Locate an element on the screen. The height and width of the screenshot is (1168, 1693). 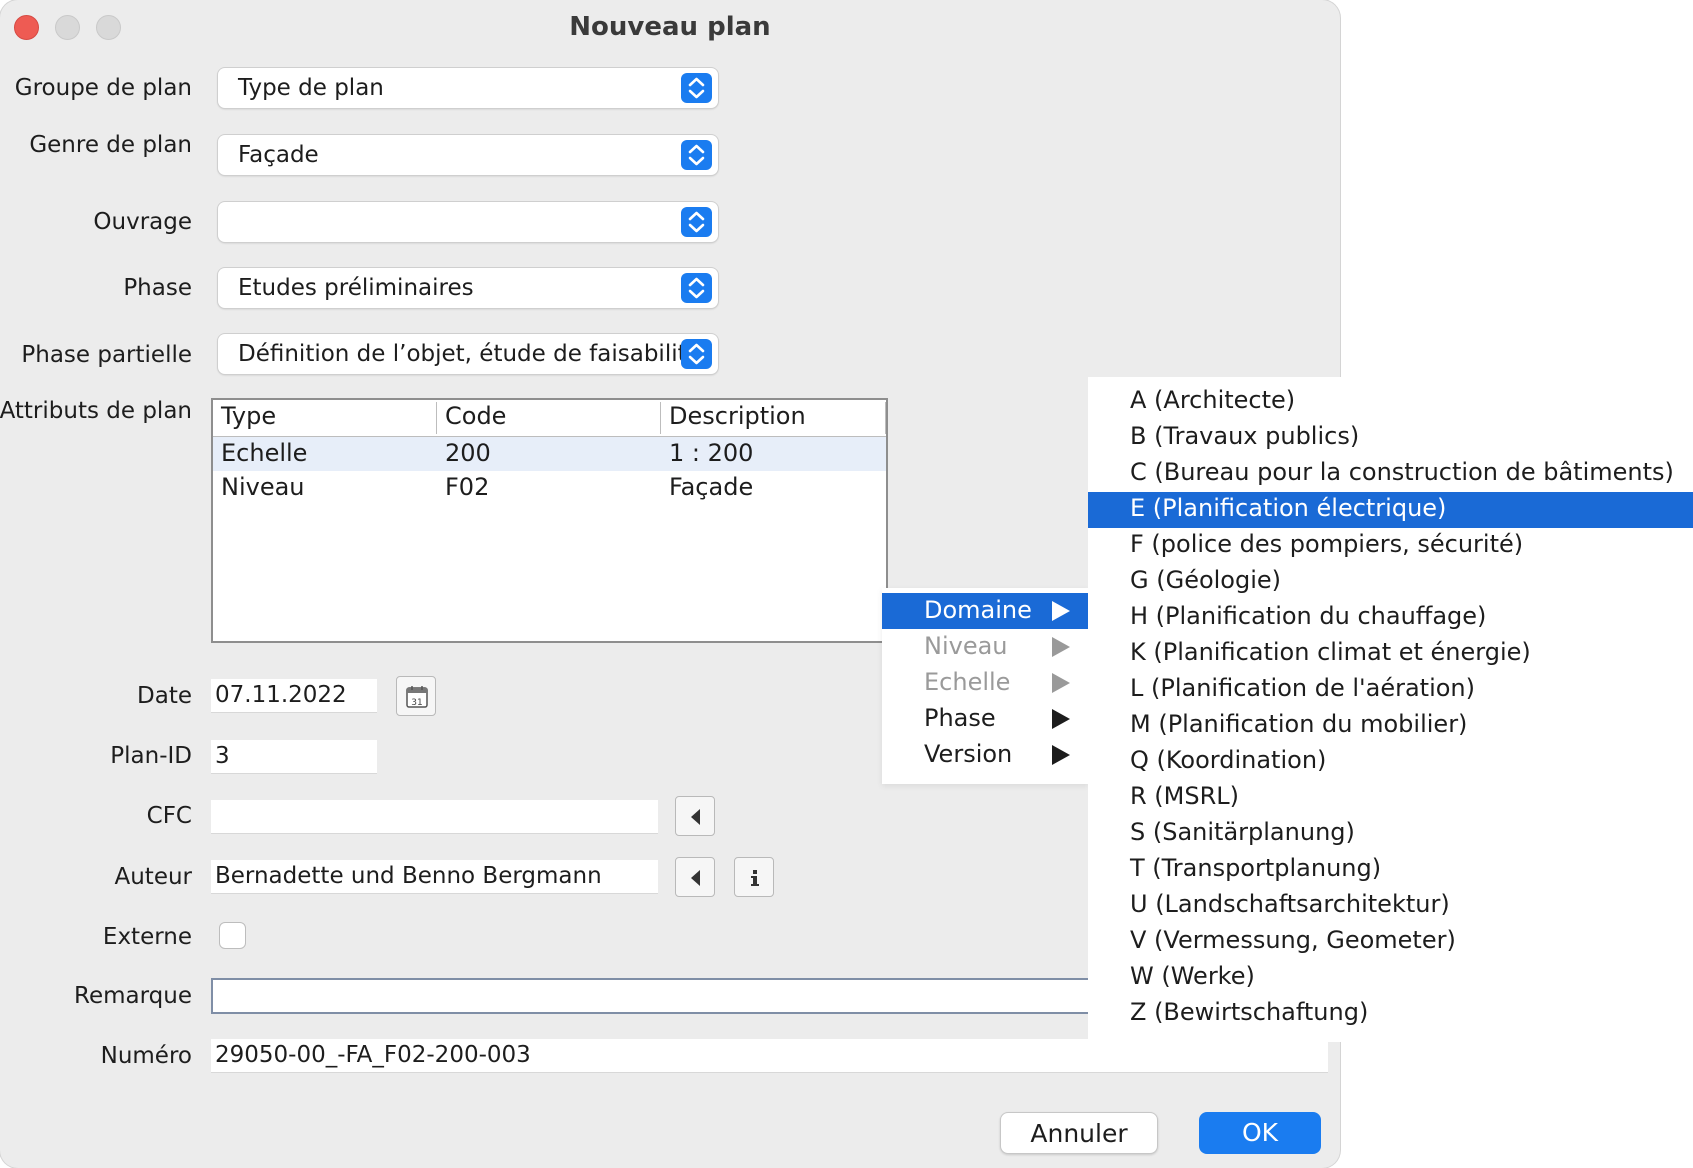
info-icon is located at coordinates (755, 878).